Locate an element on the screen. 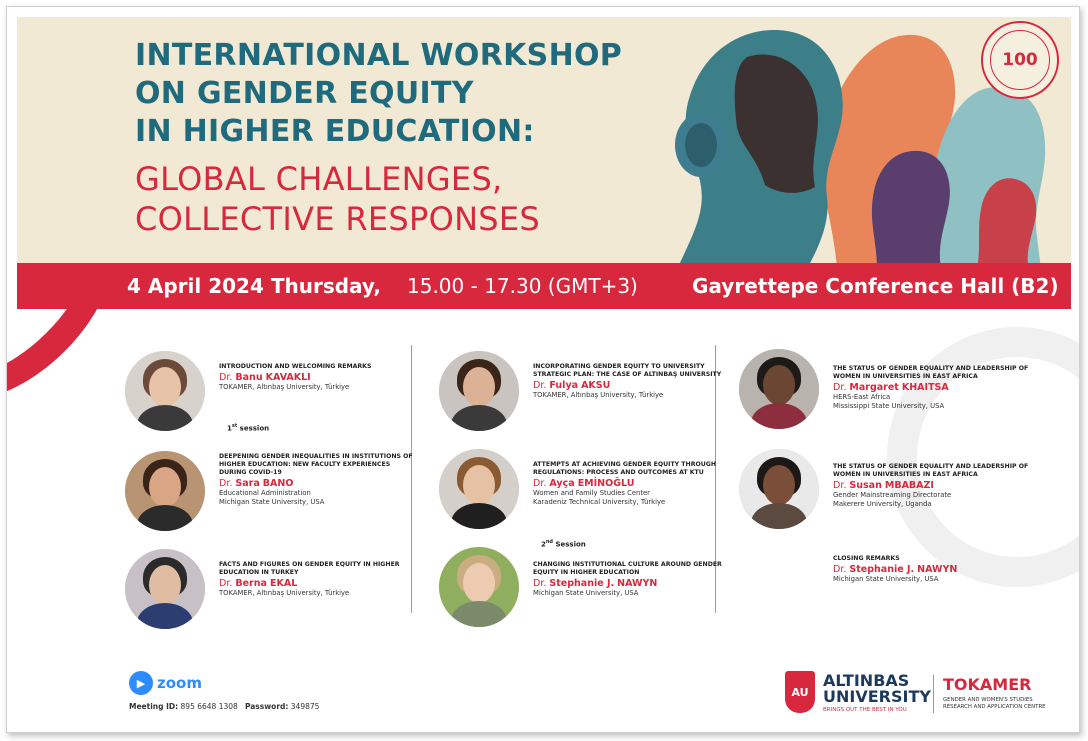  title-line: ON GENDER EQUITY is located at coordinates (304, 93).